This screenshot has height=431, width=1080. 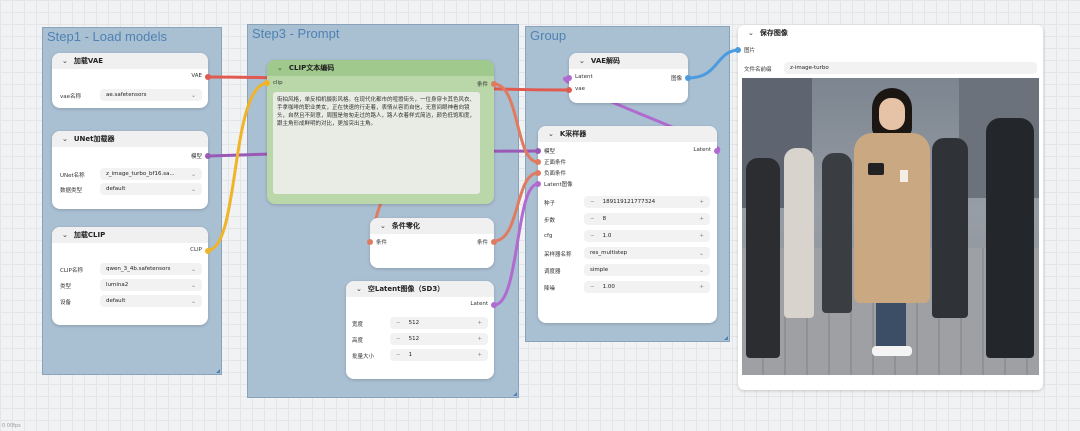 What do you see at coordinates (151, 174) in the screenshot?
I see `unet-name-dropdown: z_image_turbo_bf16.sa... ⌄` at bounding box center [151, 174].